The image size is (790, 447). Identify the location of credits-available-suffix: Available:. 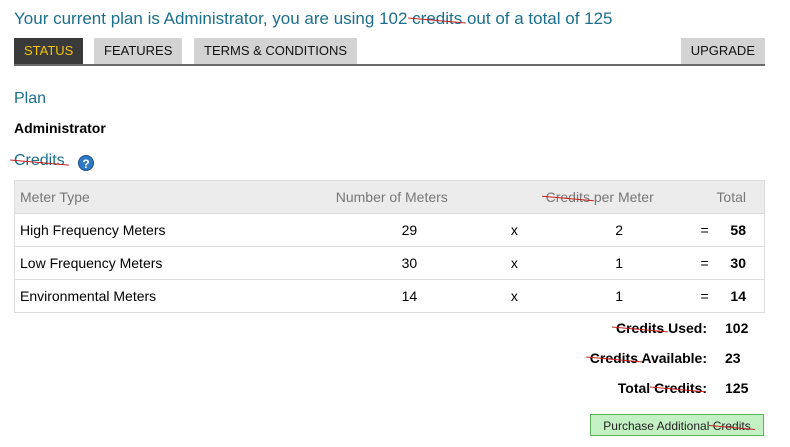
(672, 358).